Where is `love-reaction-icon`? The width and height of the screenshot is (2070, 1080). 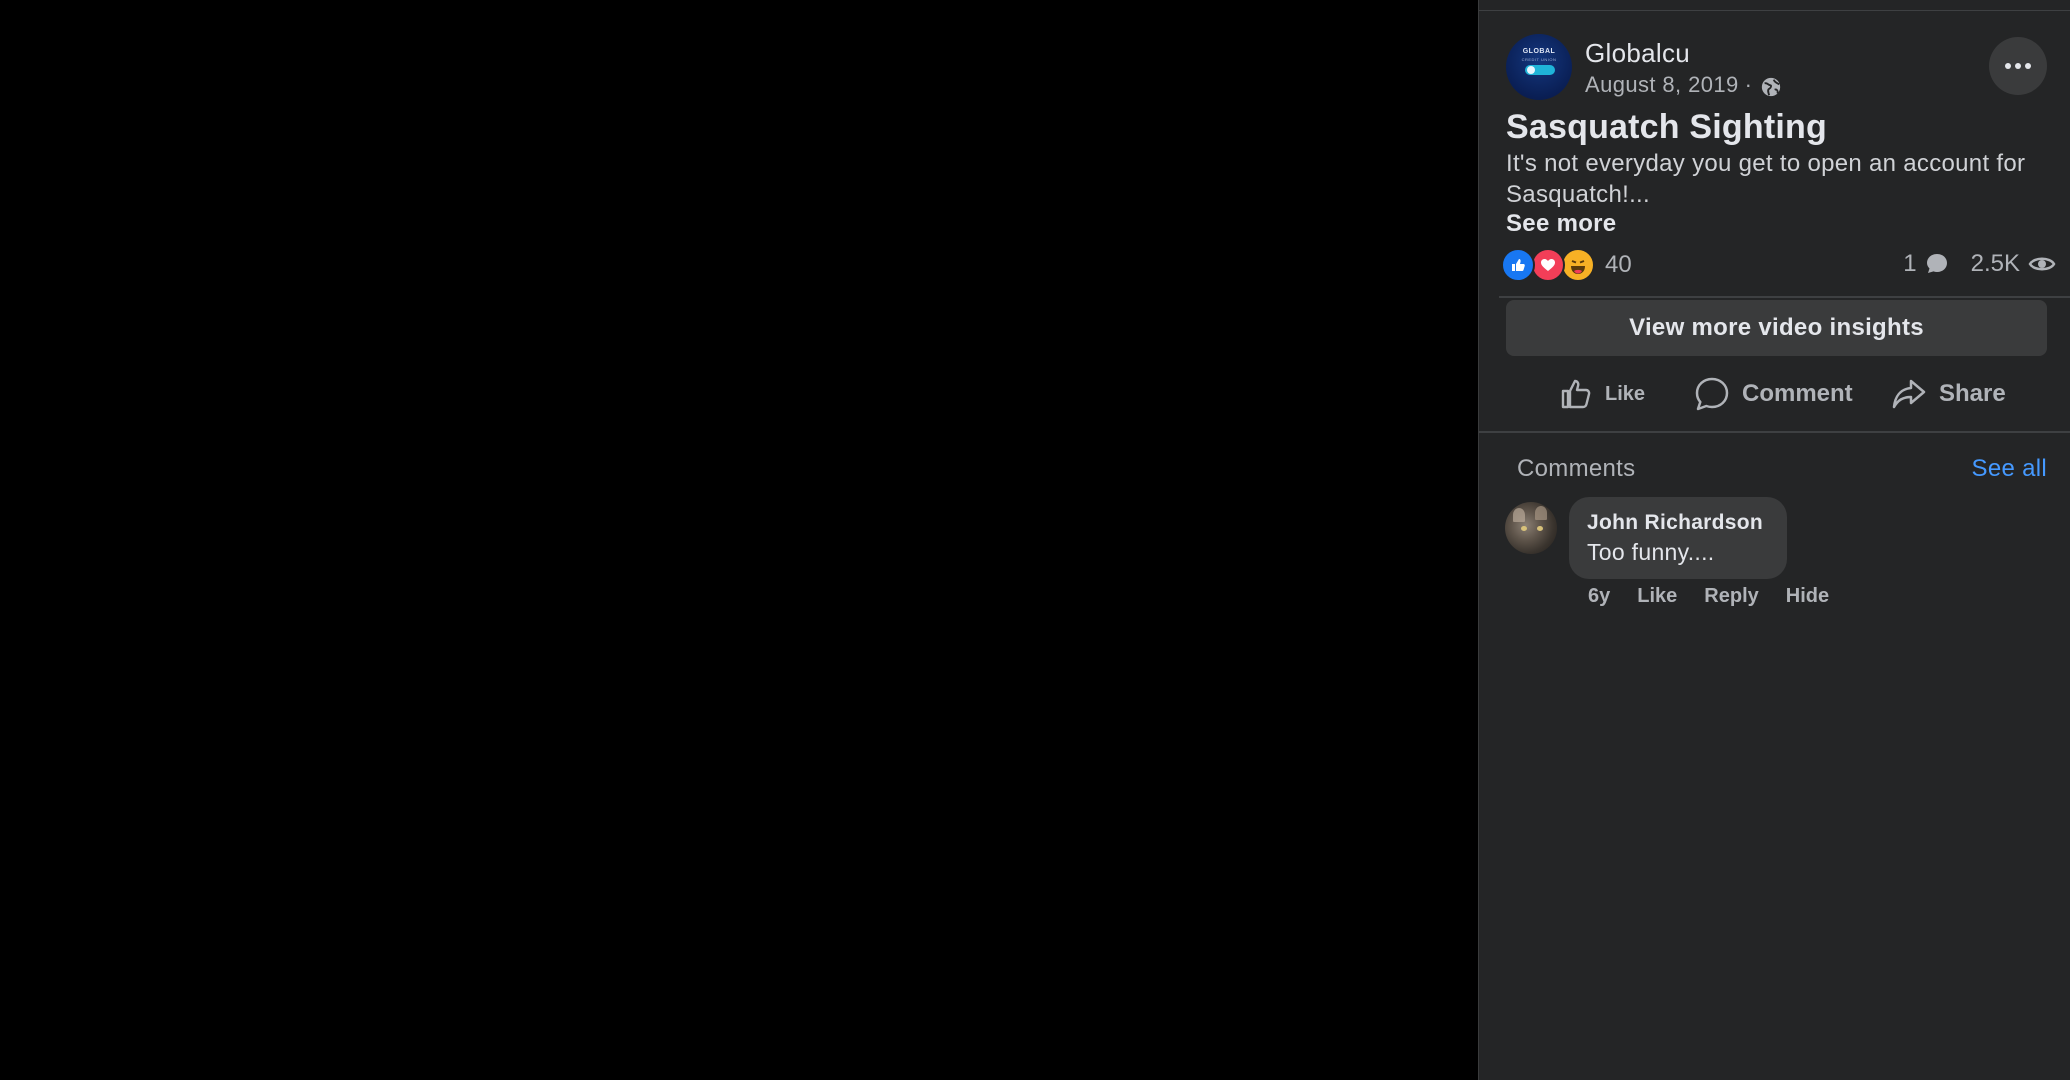
love-reaction-icon is located at coordinates (1548, 265).